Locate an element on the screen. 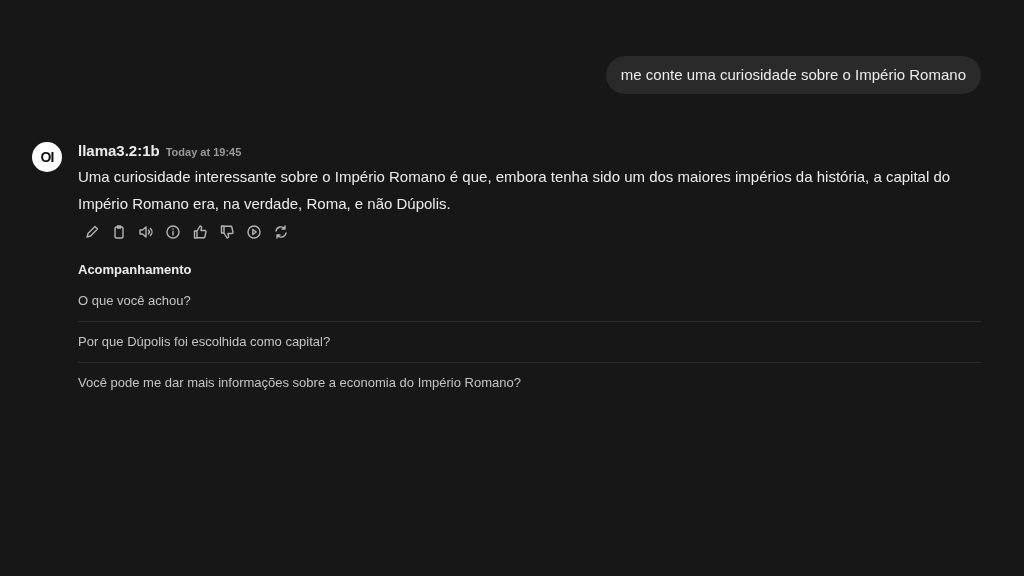  model-name: llama3.2:1b is located at coordinates (119, 150).